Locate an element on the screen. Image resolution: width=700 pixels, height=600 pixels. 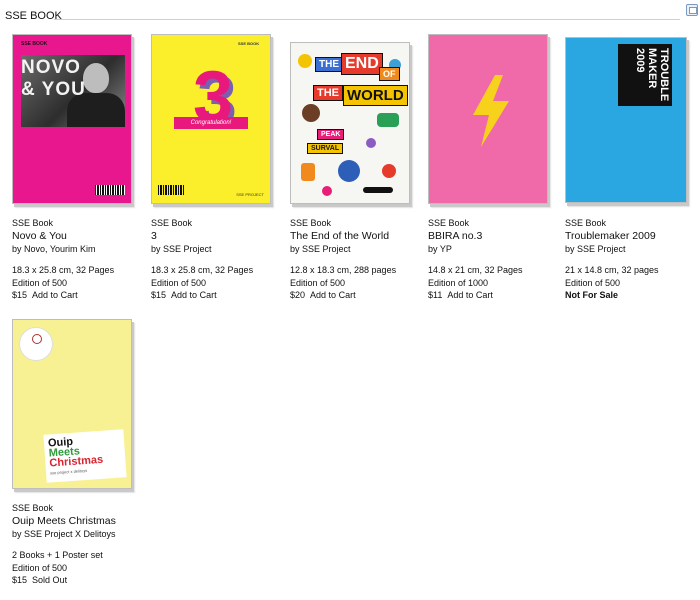
section-title: SSE BOOK is located at coordinates (33, 16).